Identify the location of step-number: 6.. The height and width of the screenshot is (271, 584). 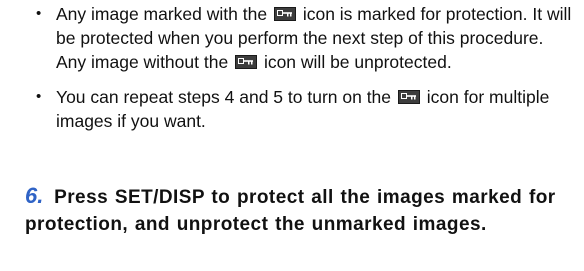
(34, 195).